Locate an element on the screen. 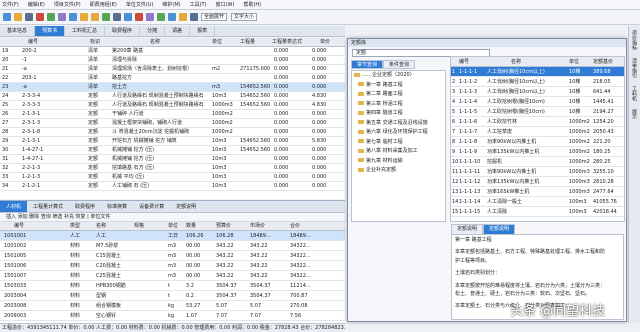 The width and height of the screenshot is (640, 332). tree-node: 第四章 隧道工程 is located at coordinates (398, 114).